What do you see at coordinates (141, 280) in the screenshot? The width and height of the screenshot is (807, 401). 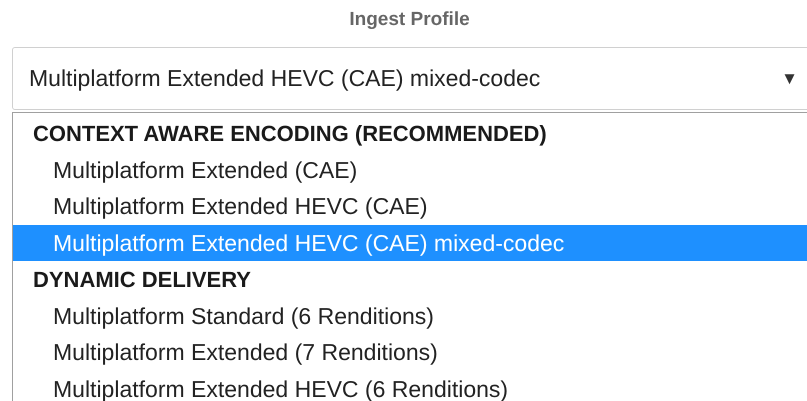 I see `group-header: DYNAMIC DELIVERY` at bounding box center [141, 280].